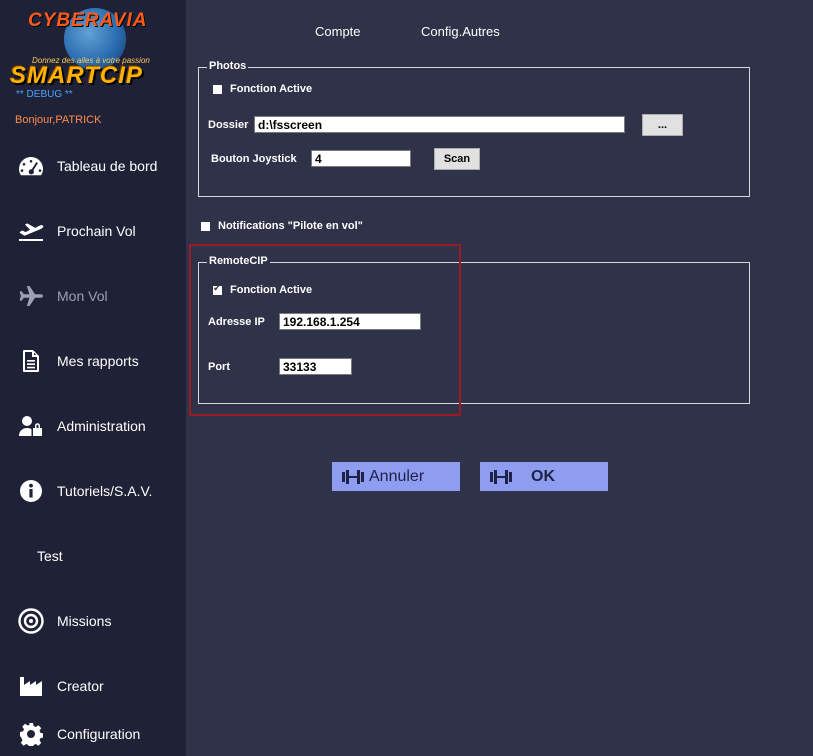 The width and height of the screenshot is (813, 756). I want to click on sidebar-item-dashboard: Tableau de bord, so click(93, 166).